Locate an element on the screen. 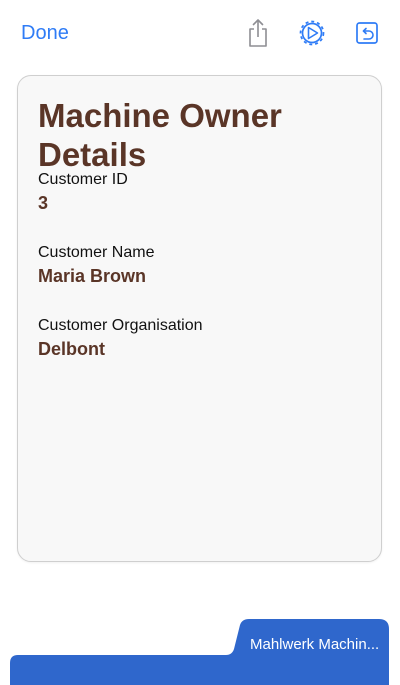 This screenshot has height=685, width=400. top-toolbar: Done is located at coordinates (200, 33).